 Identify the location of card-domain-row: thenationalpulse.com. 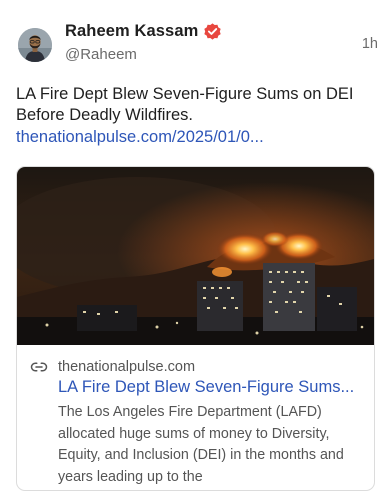
(112, 367).